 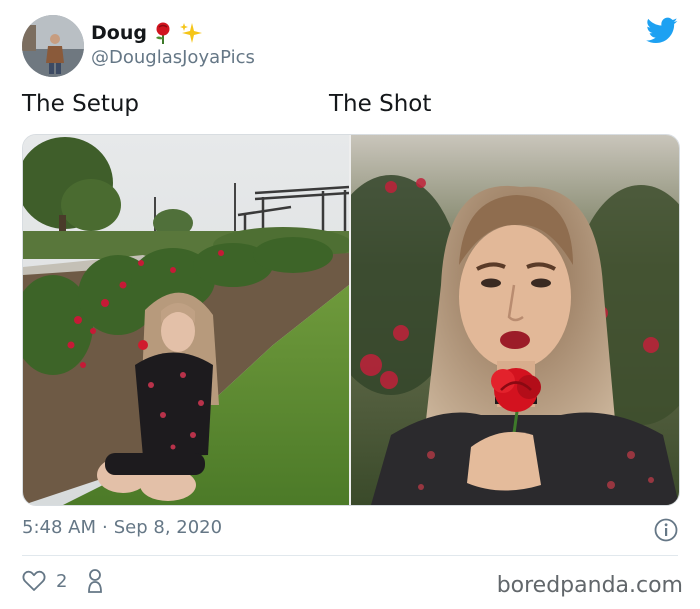 What do you see at coordinates (589, 585) in the screenshot?
I see `watermark: boredpanda.com` at bounding box center [589, 585].